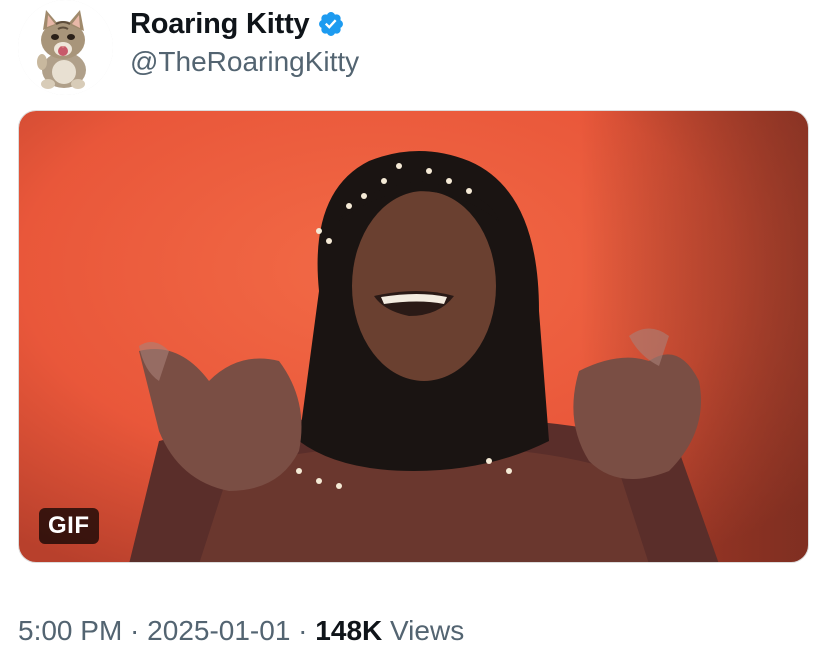 The image size is (828, 646). I want to click on tweet-meta: 5:00 PM · 2025-01-01 · 148K Views, so click(241, 630).